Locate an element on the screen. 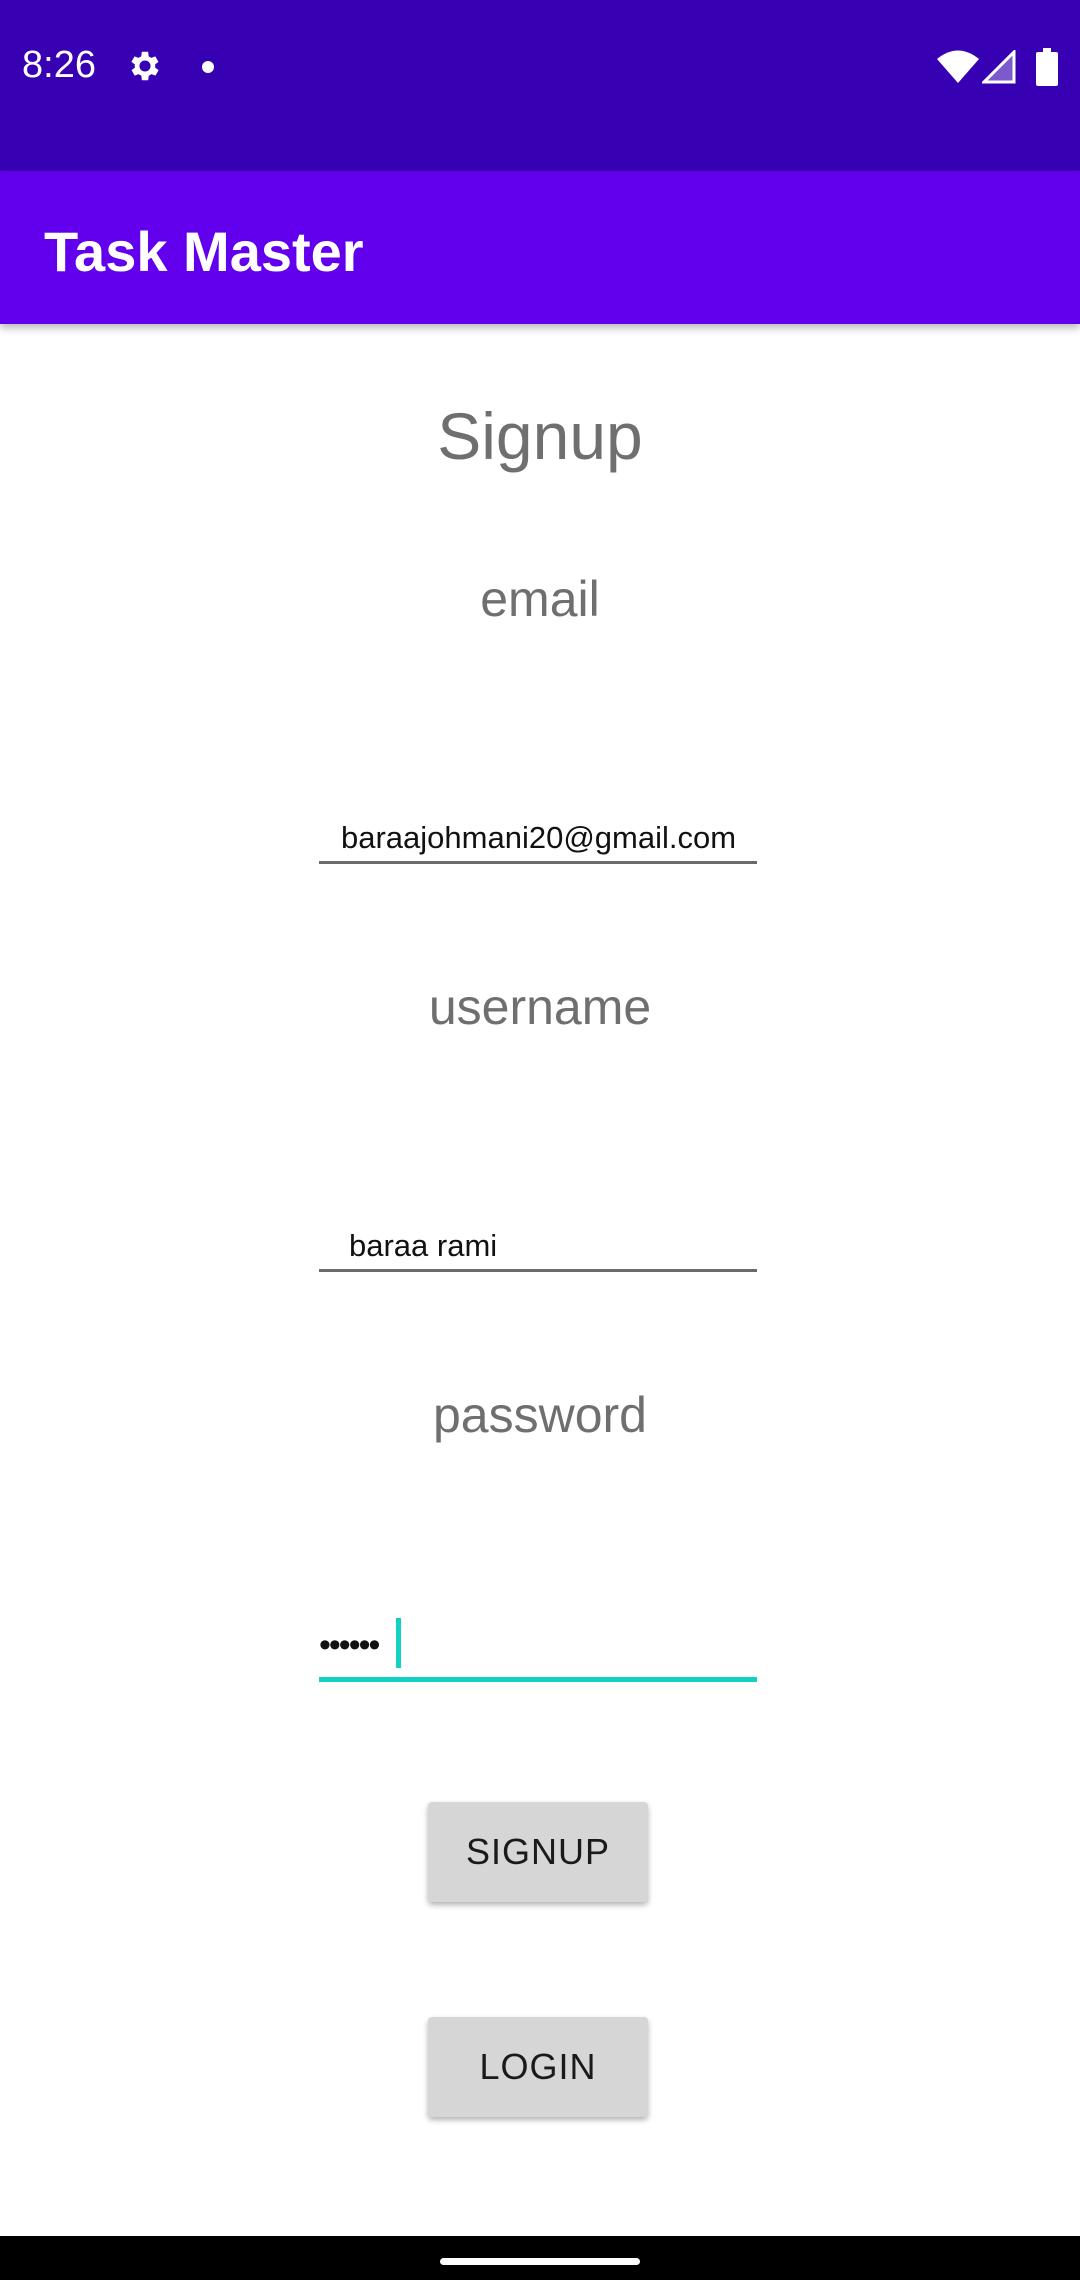 The image size is (1080, 2280). password-masked-value: •••••• is located at coordinates (349, 1645).